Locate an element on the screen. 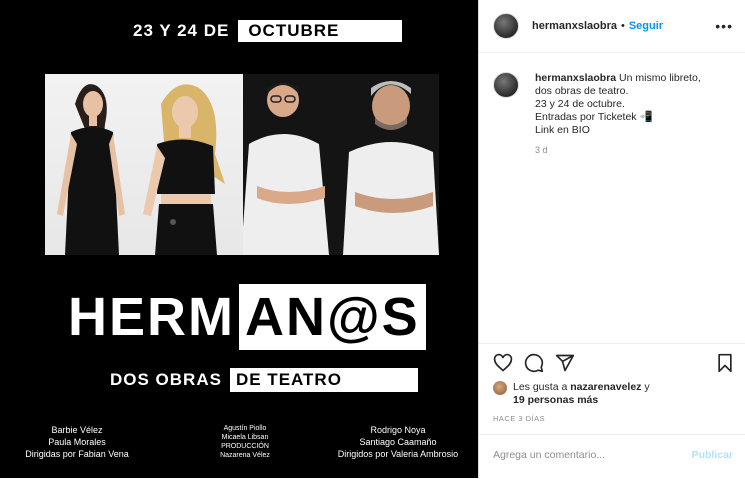 The width and height of the screenshot is (745, 479). comment-bar: Publicar is located at coordinates (612, 456).